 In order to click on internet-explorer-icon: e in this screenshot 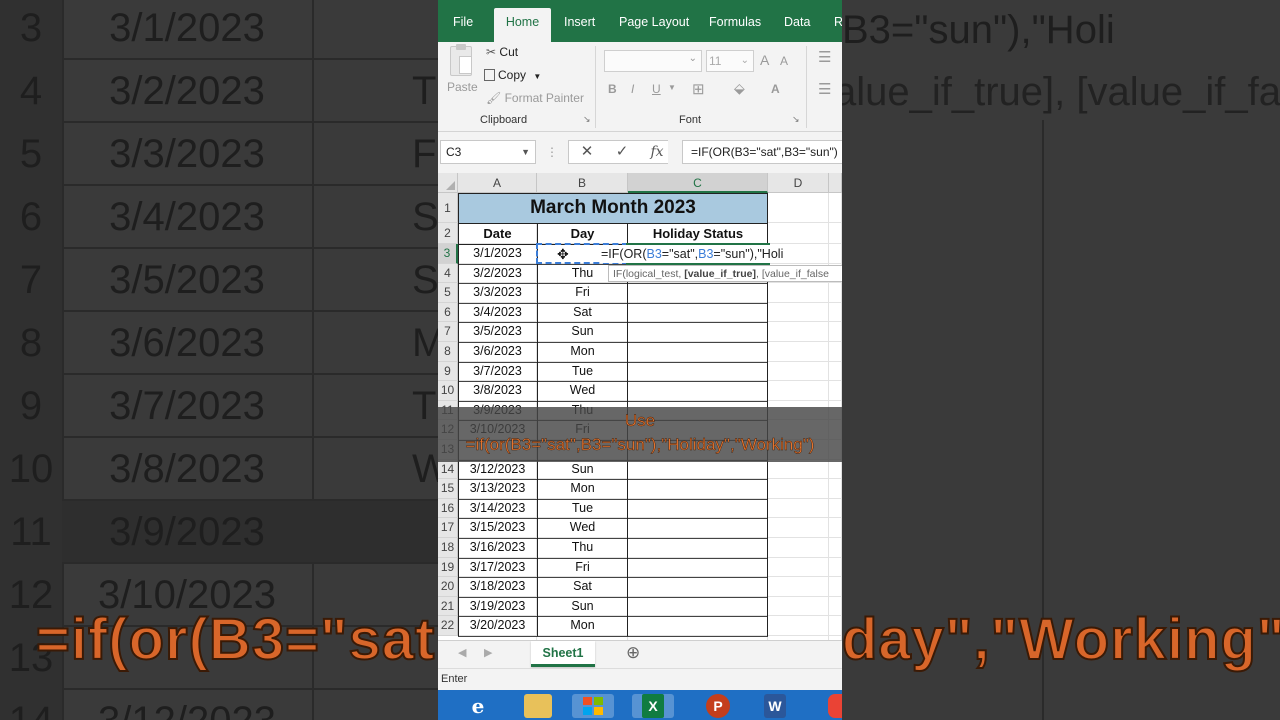, I will do `click(478, 706)`.